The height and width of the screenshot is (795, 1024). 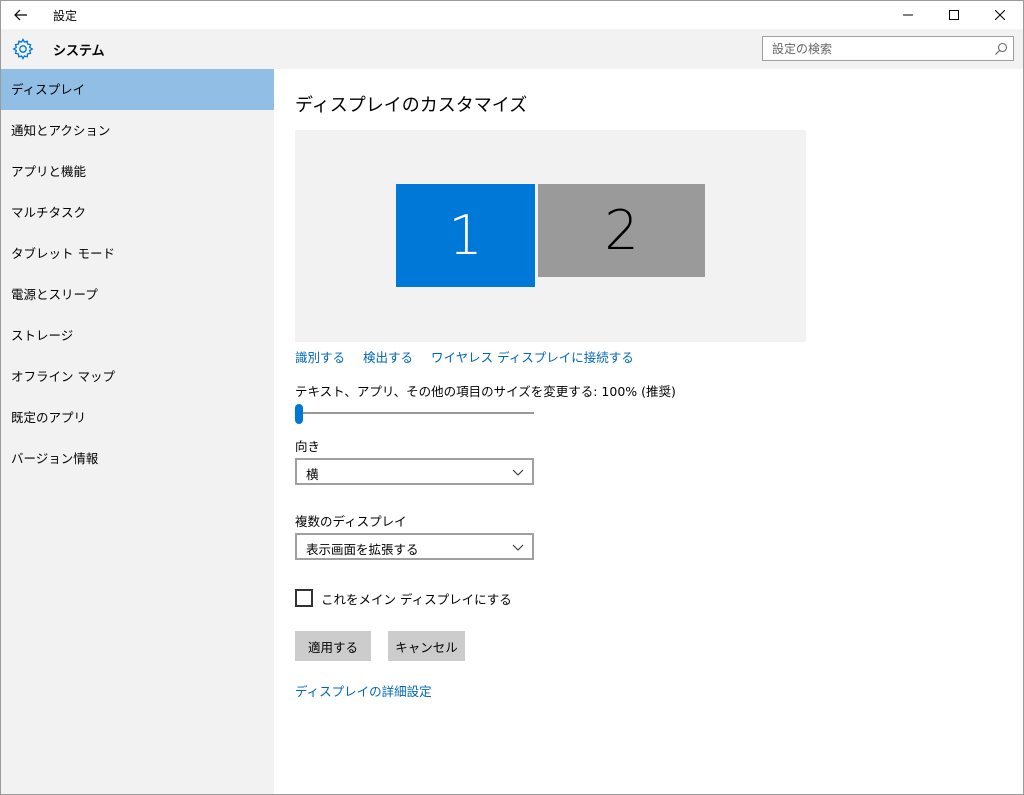 I want to click on close-icon, so click(x=1000, y=15).